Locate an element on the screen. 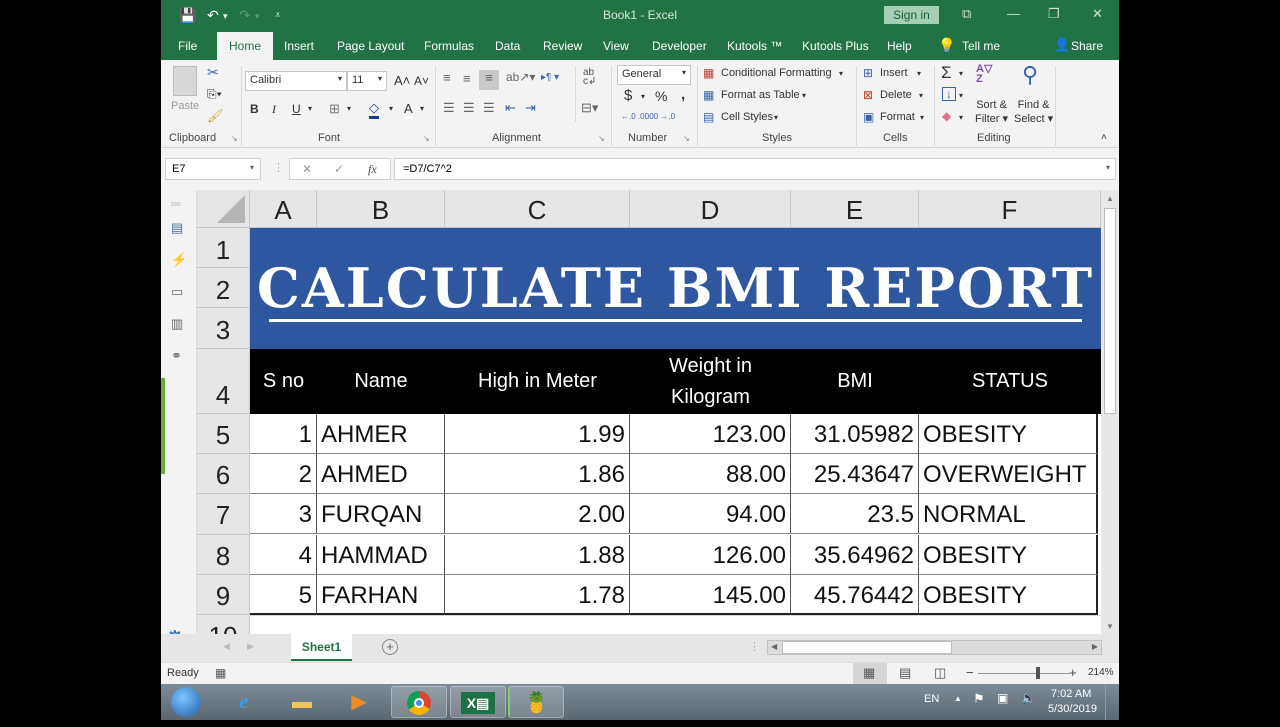 Image resolution: width=1280 pixels, height=727 pixels. column-header-b: B is located at coordinates (381, 209).